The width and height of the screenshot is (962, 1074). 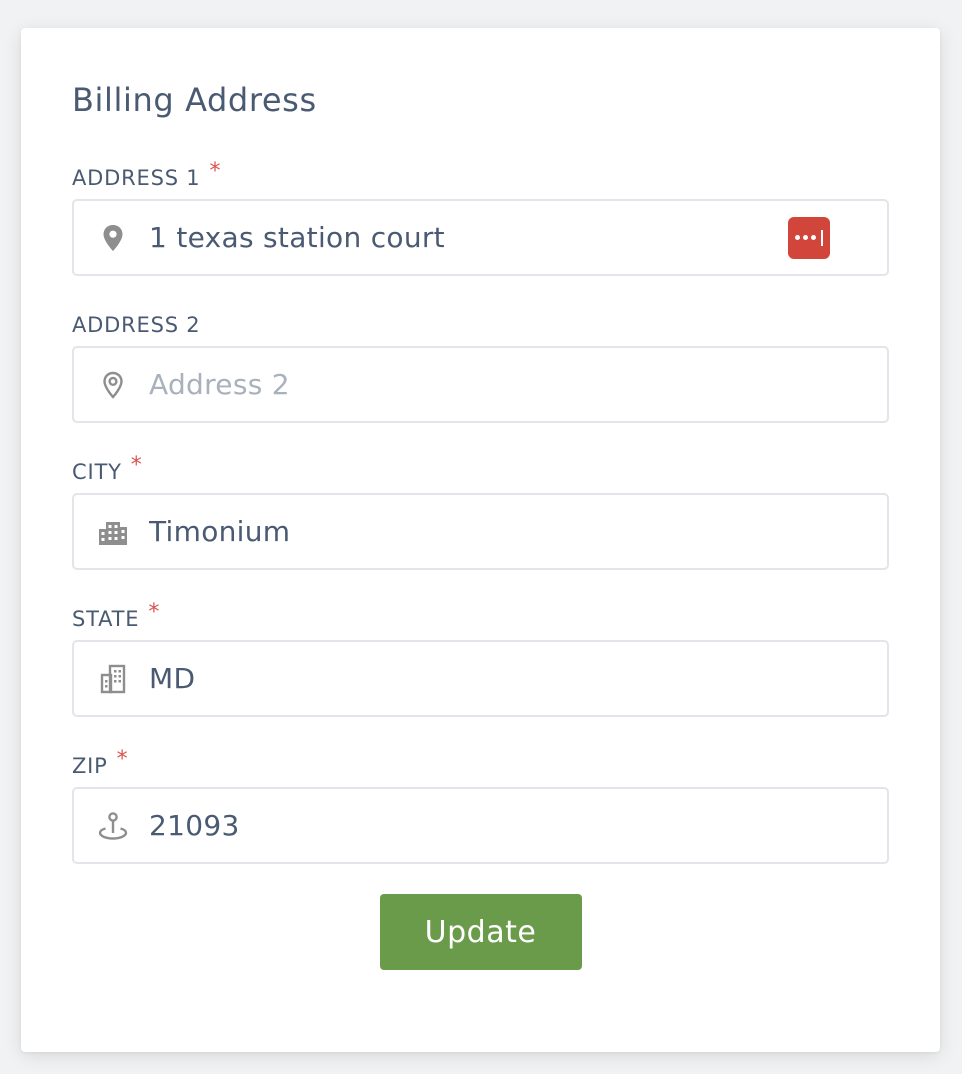 I want to click on zip-field: ZIP *, so click(x=480, y=803).